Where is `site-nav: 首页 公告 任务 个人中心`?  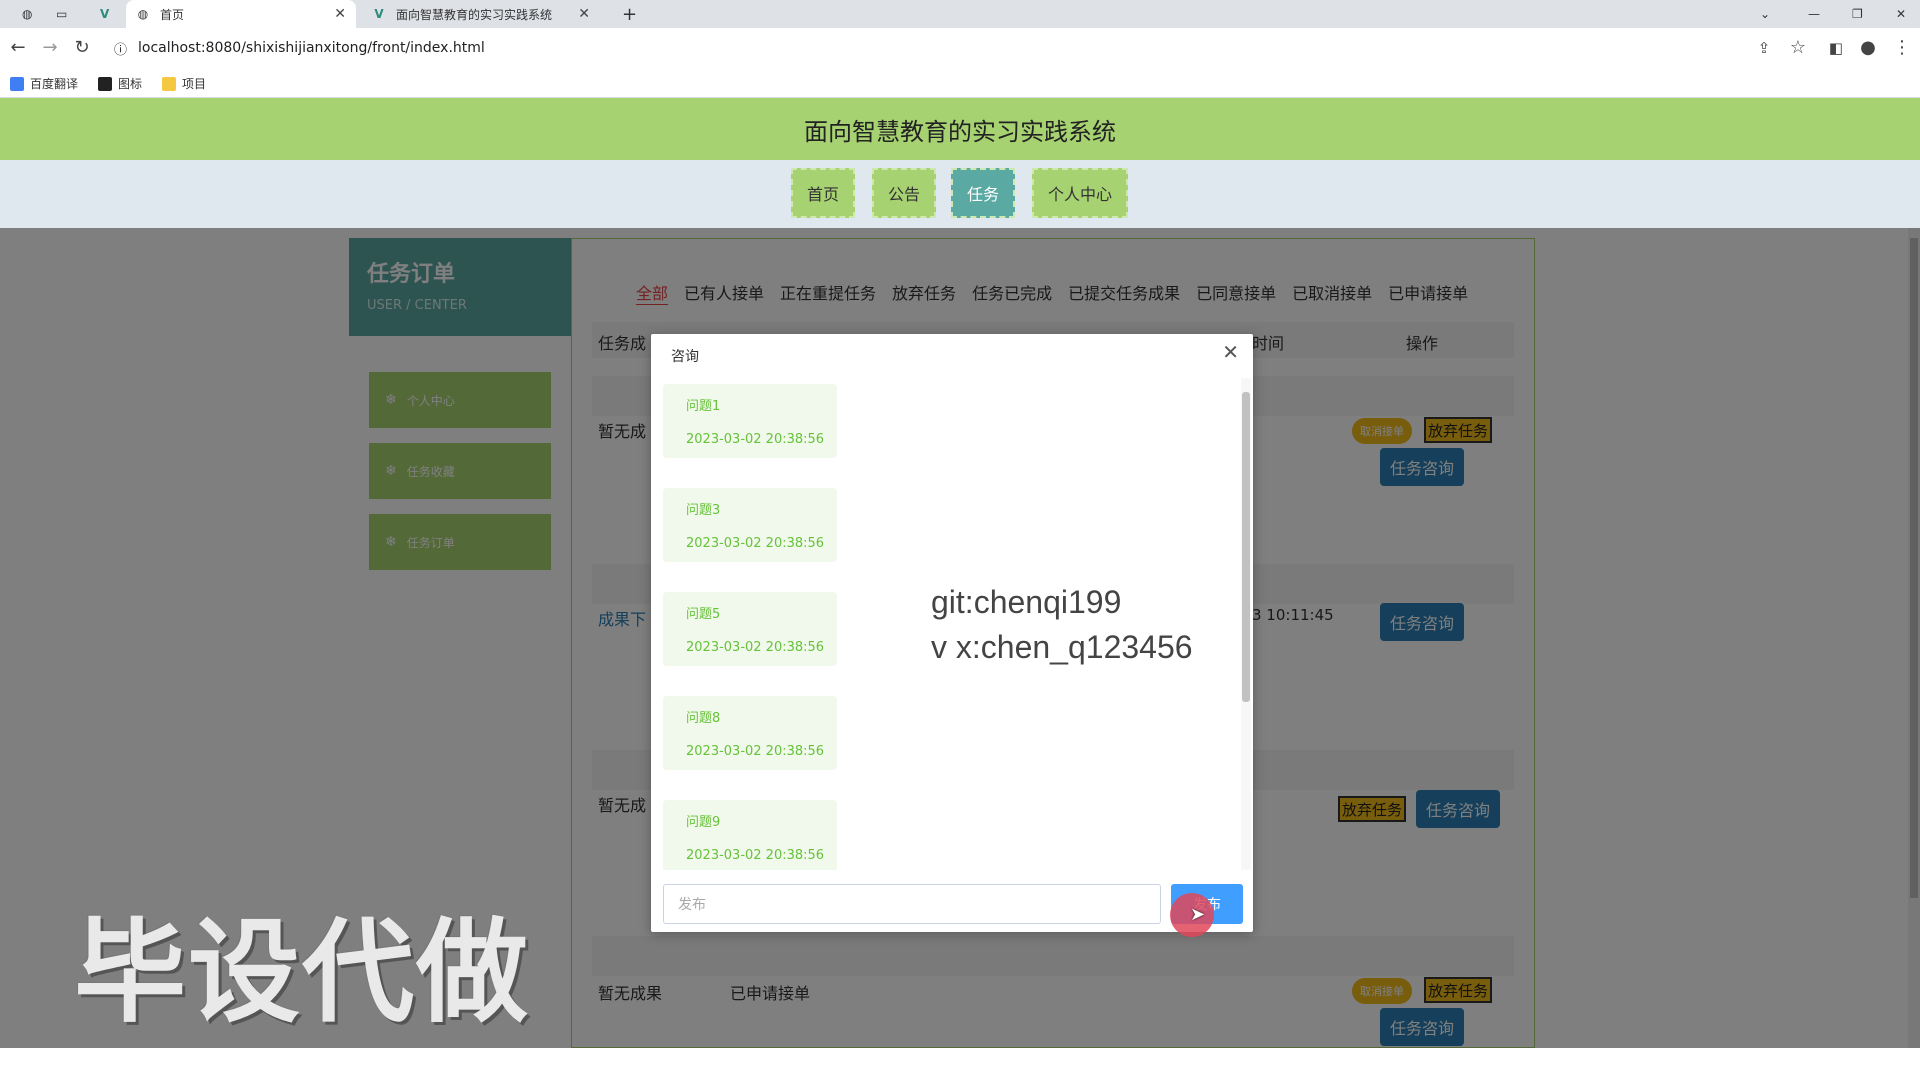 site-nav: 首页 公告 任务 个人中心 is located at coordinates (960, 194).